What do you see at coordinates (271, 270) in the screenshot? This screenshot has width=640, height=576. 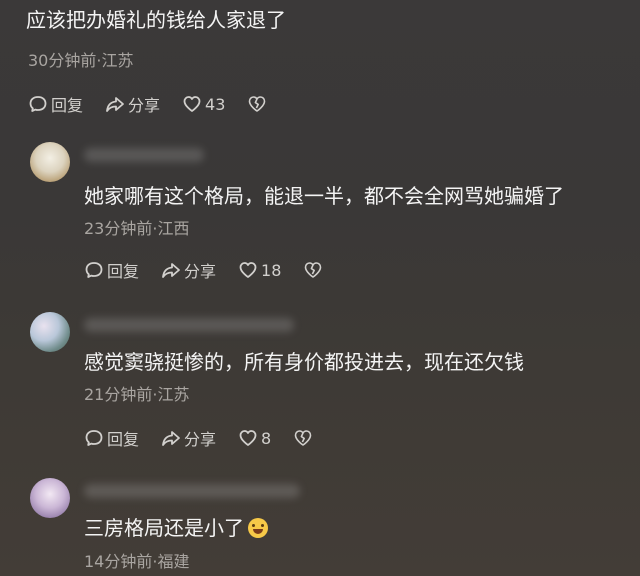 I see `like-count: 18` at bounding box center [271, 270].